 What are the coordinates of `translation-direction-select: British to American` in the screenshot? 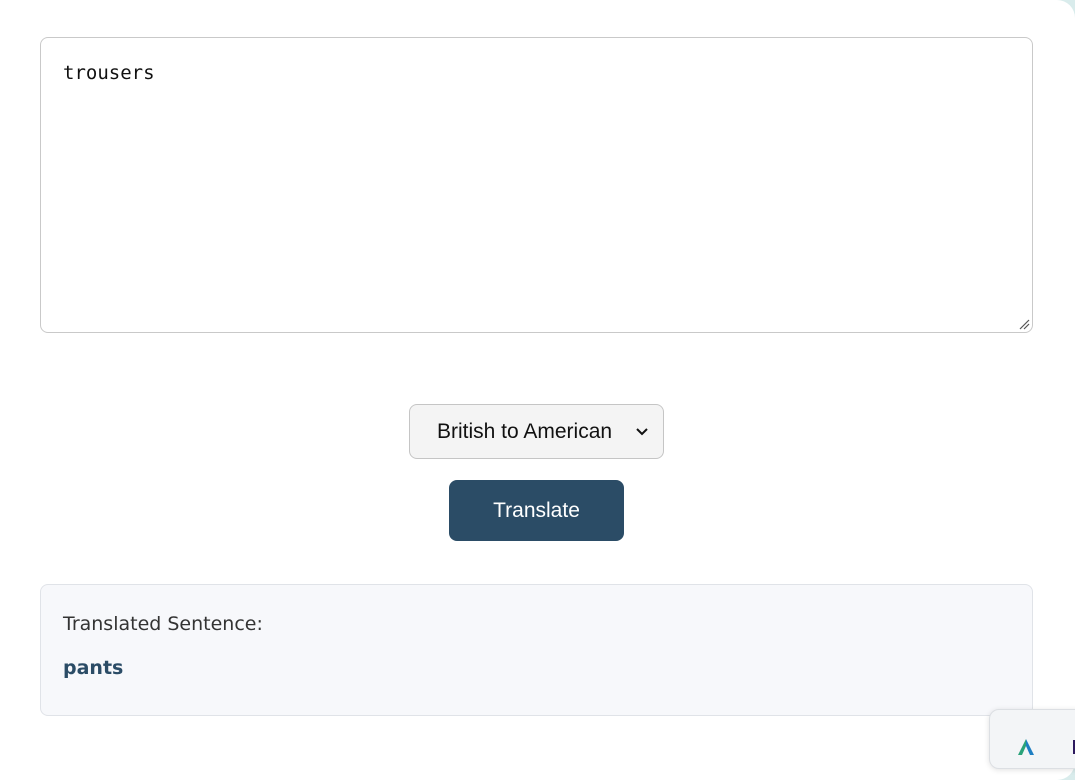 It's located at (536, 431).